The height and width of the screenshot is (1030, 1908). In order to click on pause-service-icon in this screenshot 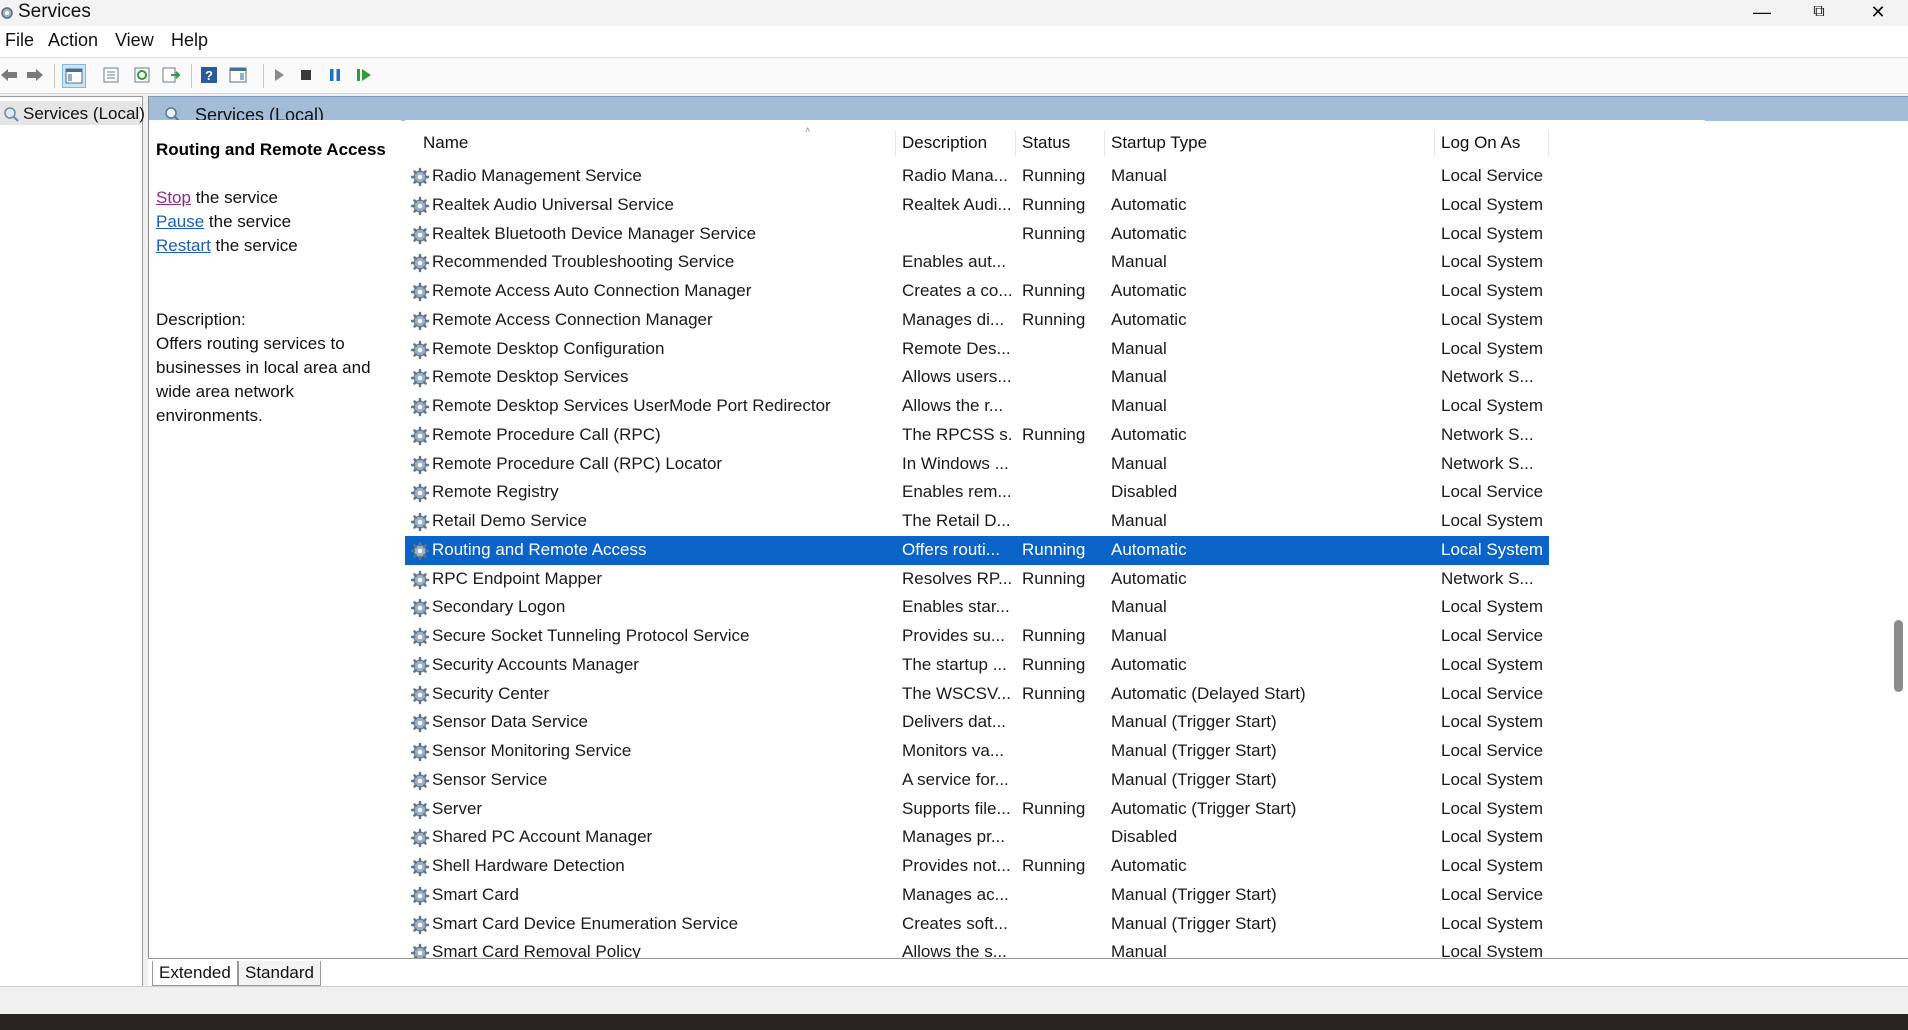, I will do `click(335, 75)`.